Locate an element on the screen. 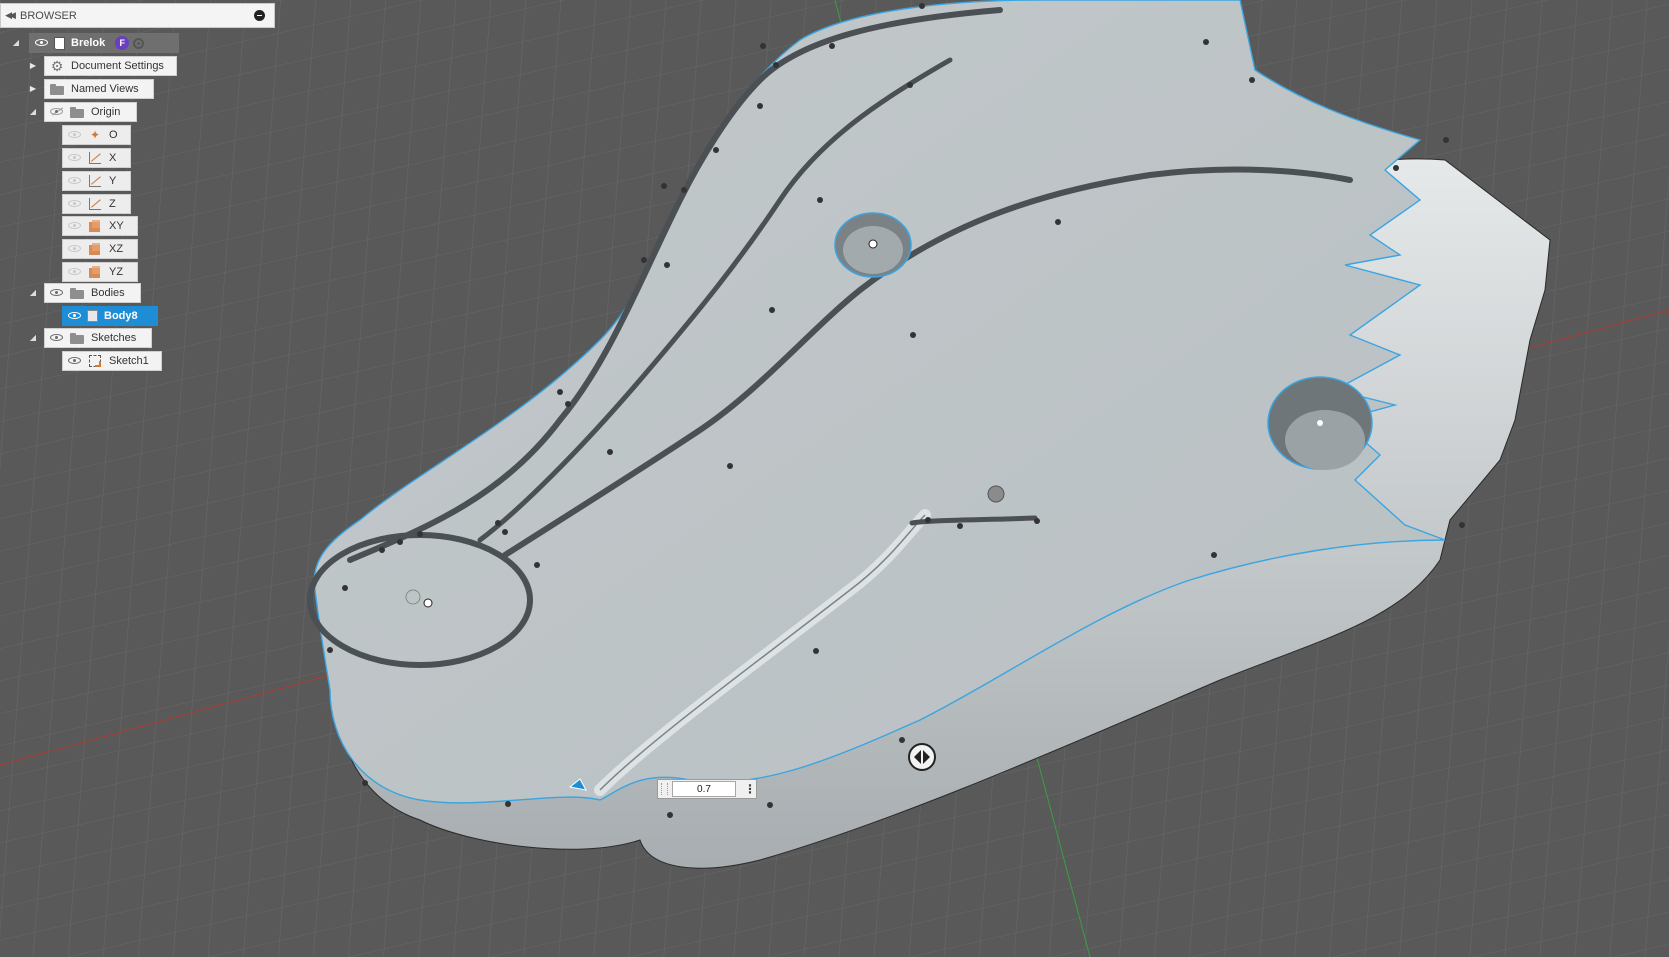 The image size is (1669, 957). origin-item-z-axis: Z is located at coordinates (96, 204).